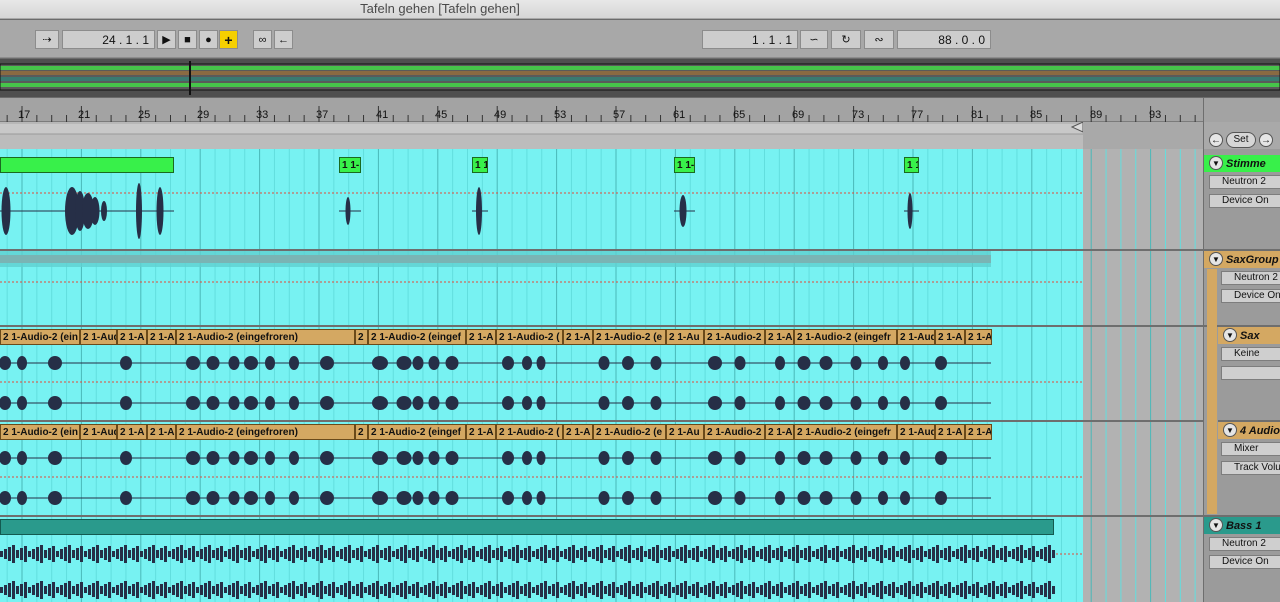 Image resolution: width=1280 pixels, height=602 pixels. What do you see at coordinates (601, 110) in the screenshot?
I see `beat-time-ruler: 17 21 25 29 33 37 41 45 49 53 57 61 65 69 73 77 81 85 89 93` at bounding box center [601, 110].